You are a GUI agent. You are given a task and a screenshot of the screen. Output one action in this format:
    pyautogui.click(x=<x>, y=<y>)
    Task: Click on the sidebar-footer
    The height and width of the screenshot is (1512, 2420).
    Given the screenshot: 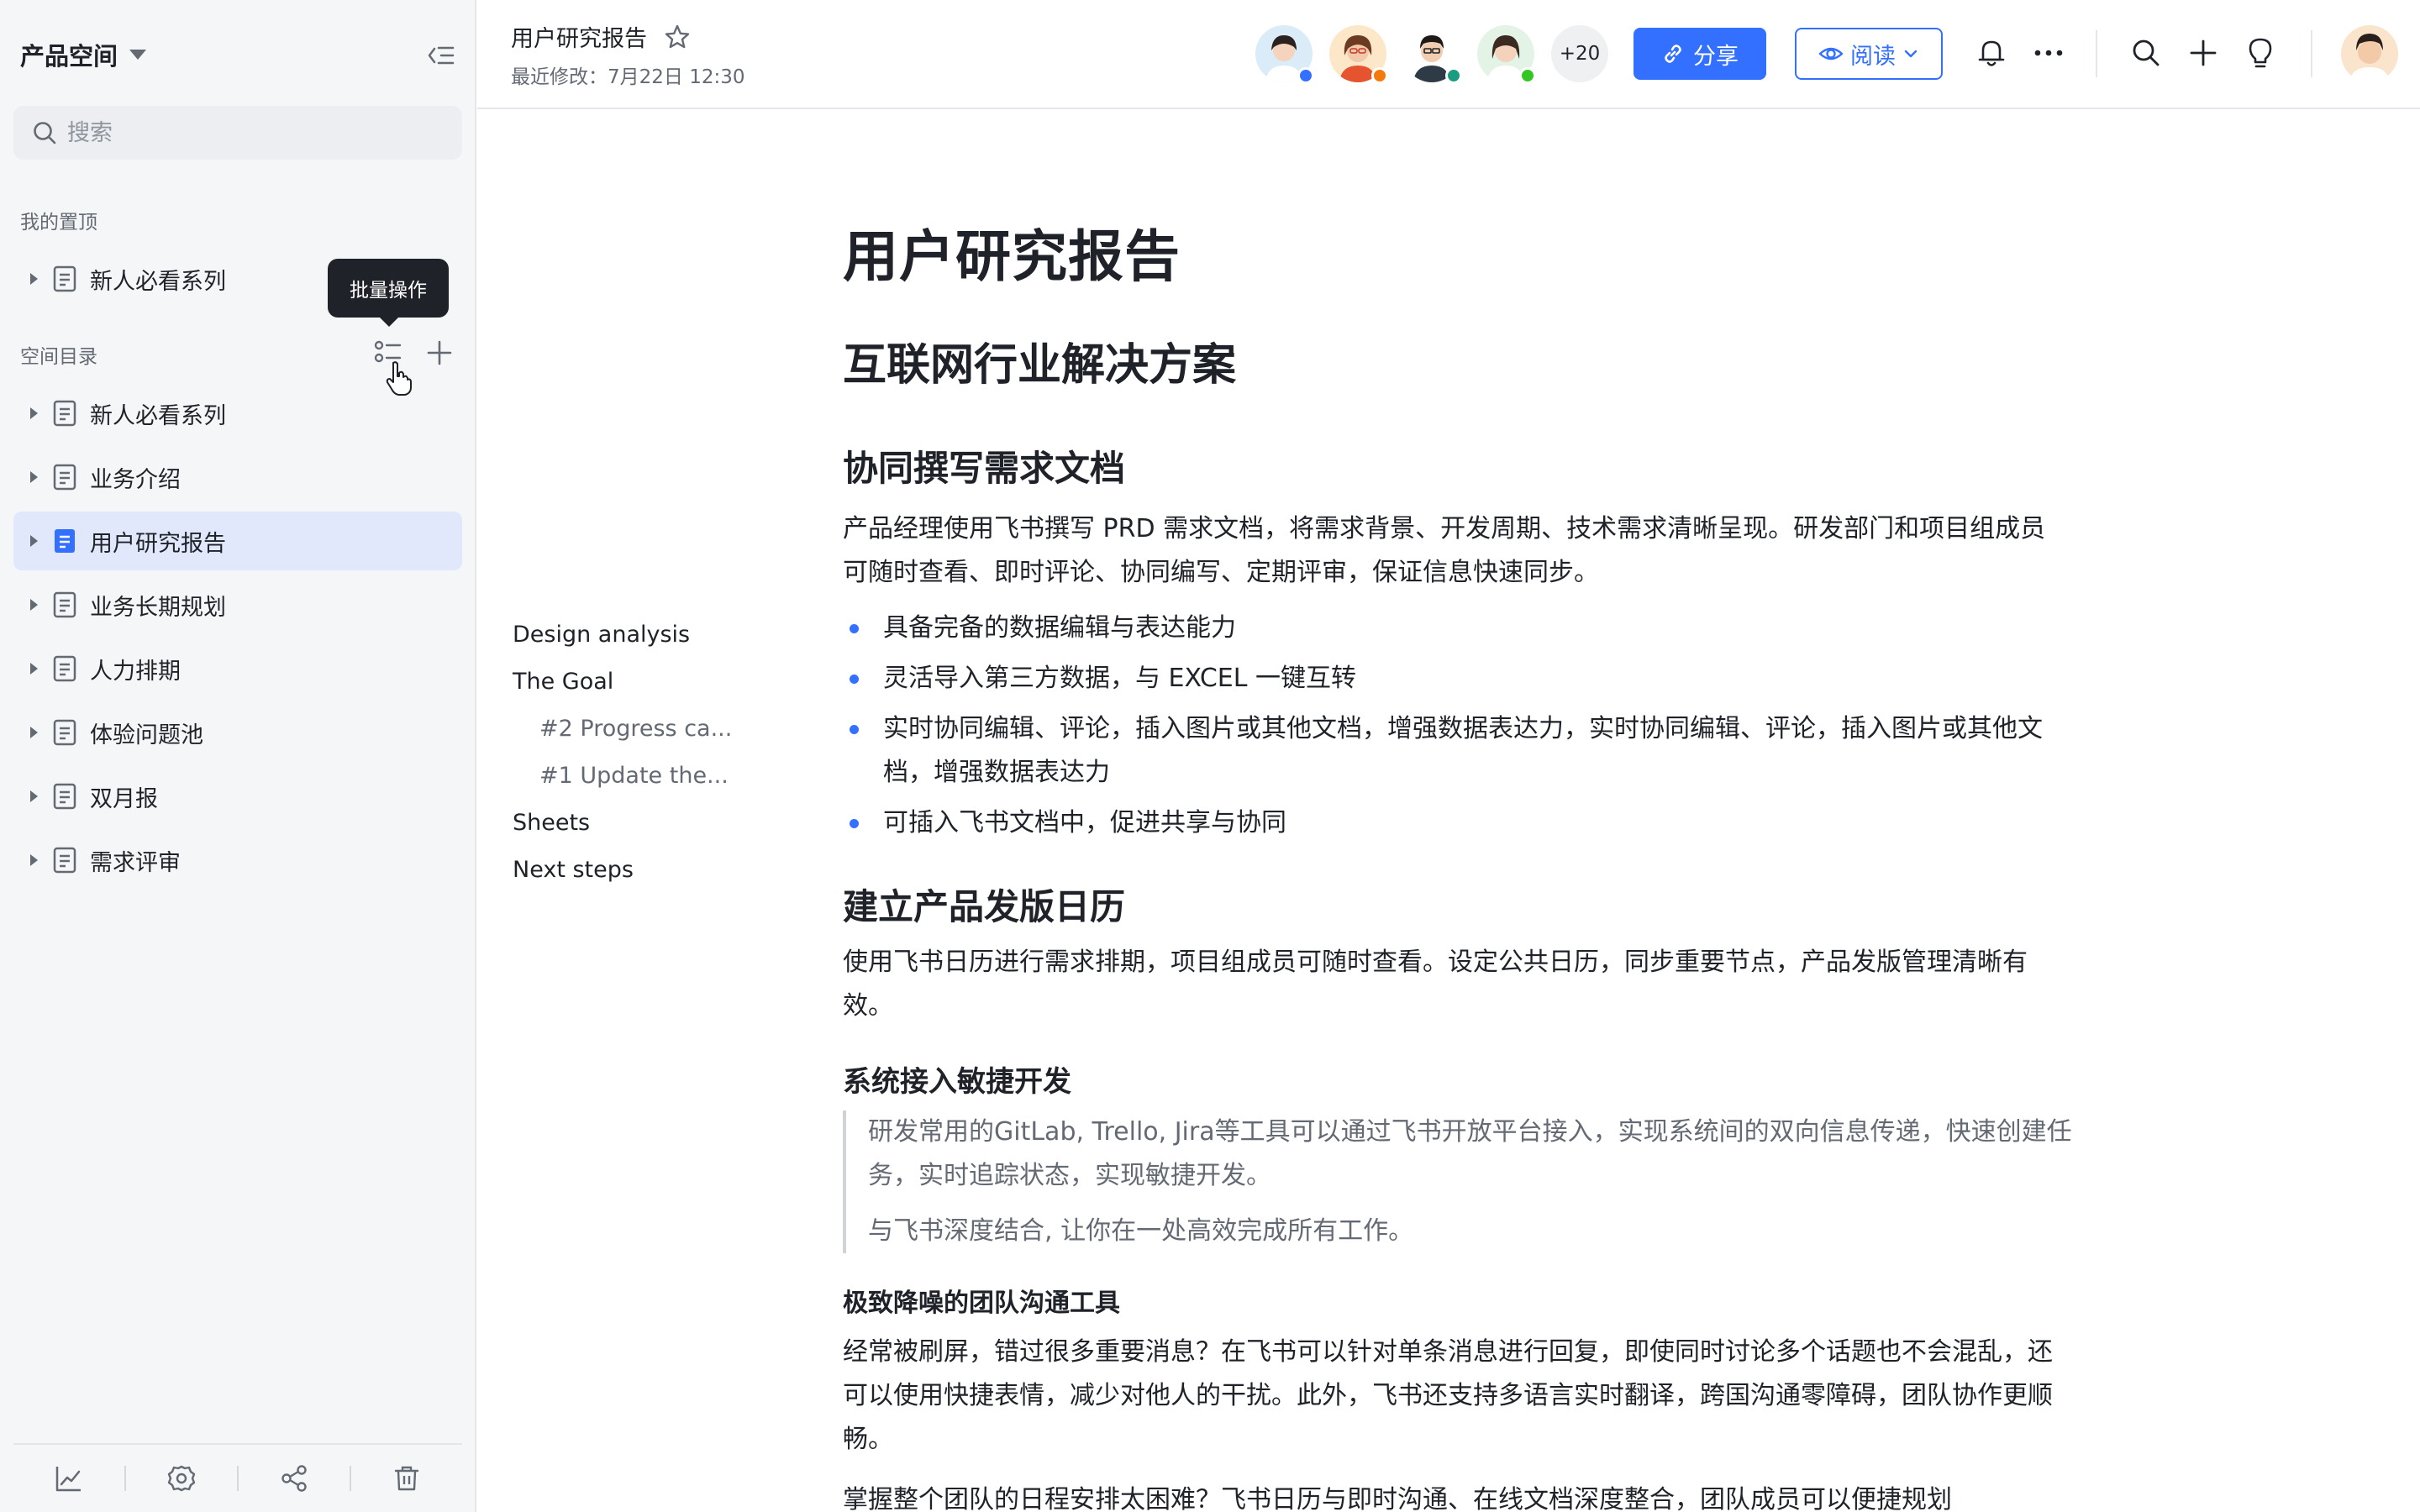 What is the action you would take?
    pyautogui.click(x=238, y=1477)
    